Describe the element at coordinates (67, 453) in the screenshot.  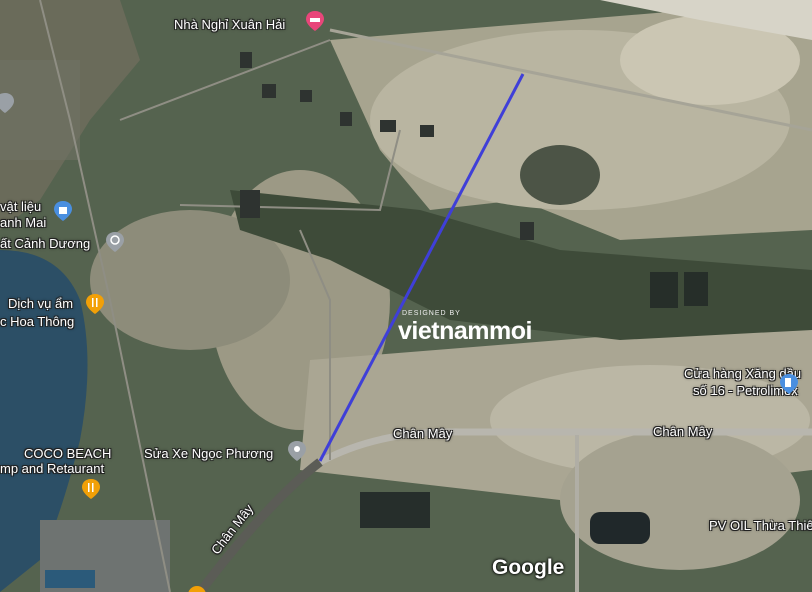
I see `label-coco-beach: COCO BEACH` at that location.